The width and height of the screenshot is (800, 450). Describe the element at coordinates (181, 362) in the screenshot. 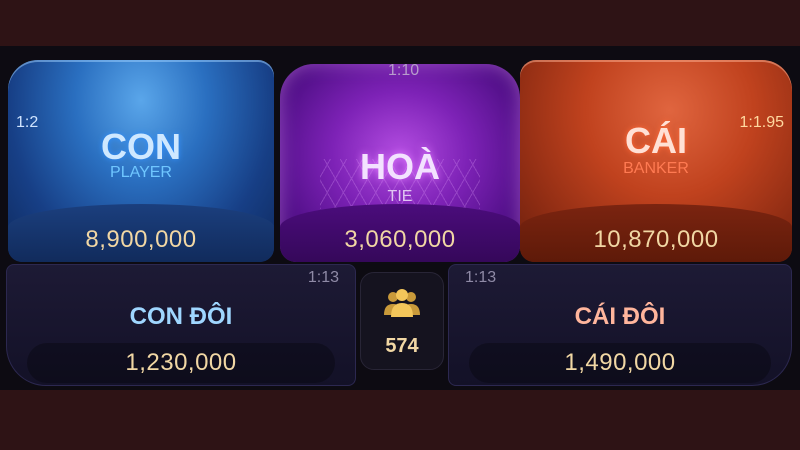

I see `player-pair-bet-amount: 1,230,000` at that location.